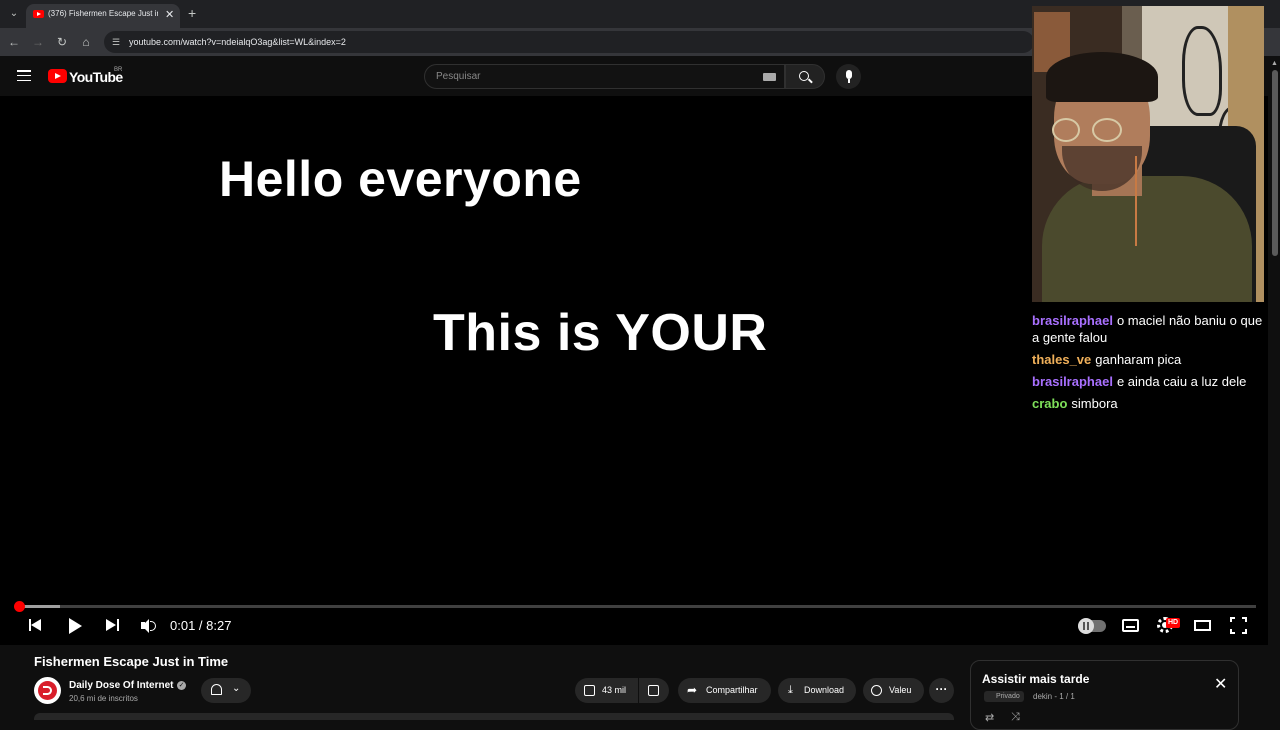  I want to click on subtitles-icon, so click(1130, 625).